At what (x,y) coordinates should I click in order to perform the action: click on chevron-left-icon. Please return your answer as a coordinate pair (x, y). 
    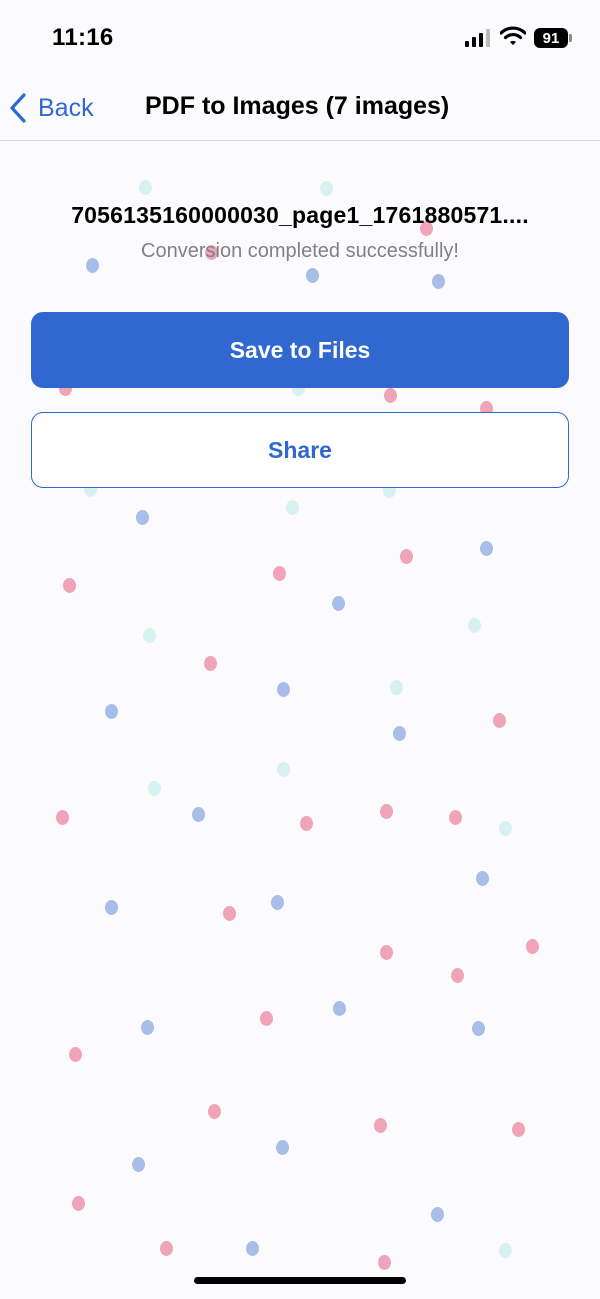
    Looking at the image, I should click on (18, 108).